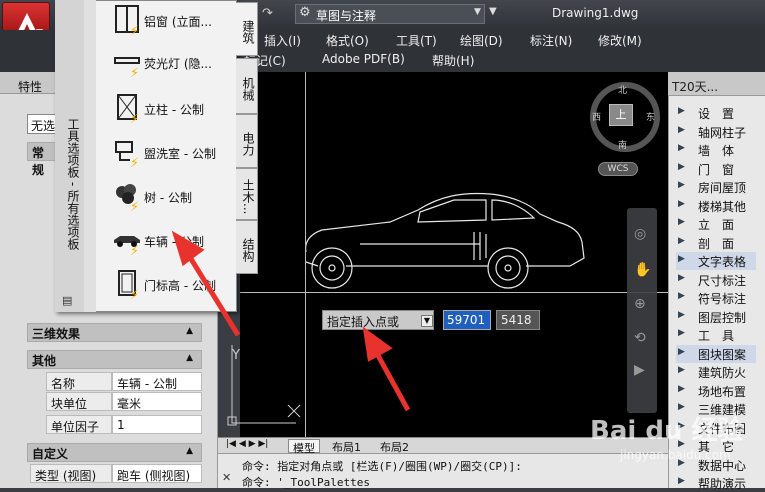 This screenshot has width=765, height=492. What do you see at coordinates (282, 40) in the screenshot?
I see `menu-insert: 插入(I)` at bounding box center [282, 40].